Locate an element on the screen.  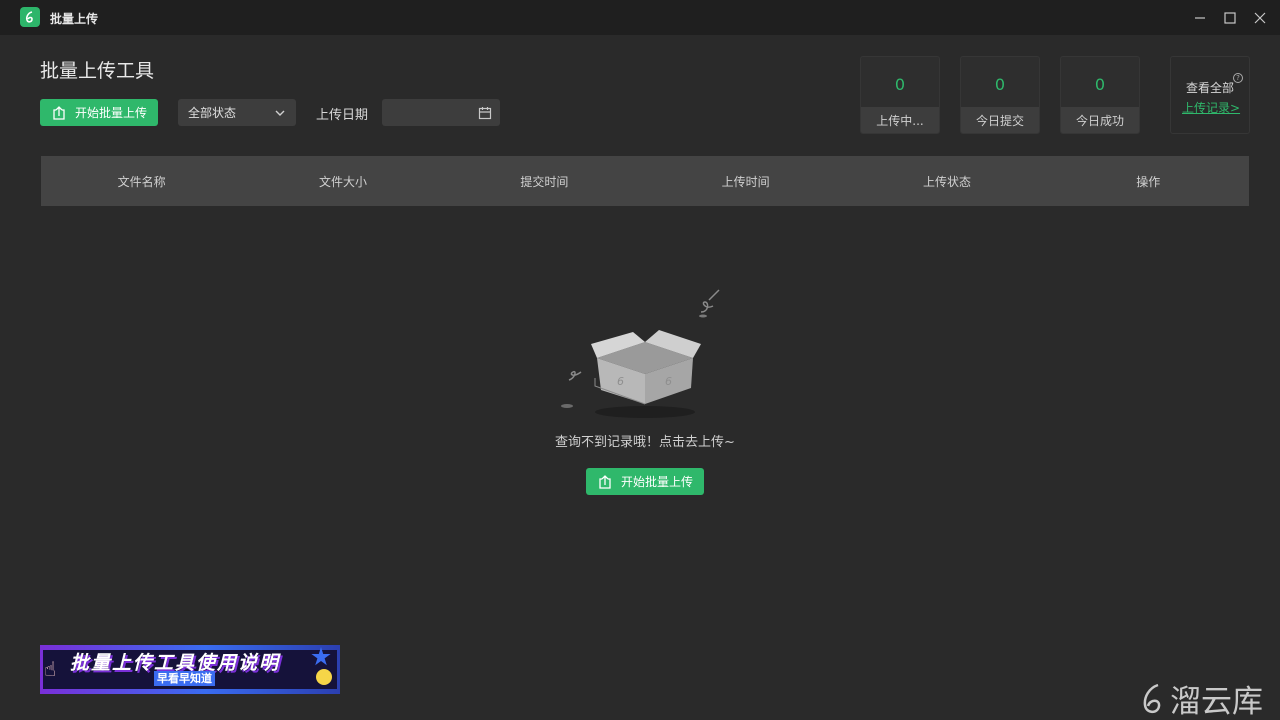
maximize-button is located at coordinates (1230, 18).